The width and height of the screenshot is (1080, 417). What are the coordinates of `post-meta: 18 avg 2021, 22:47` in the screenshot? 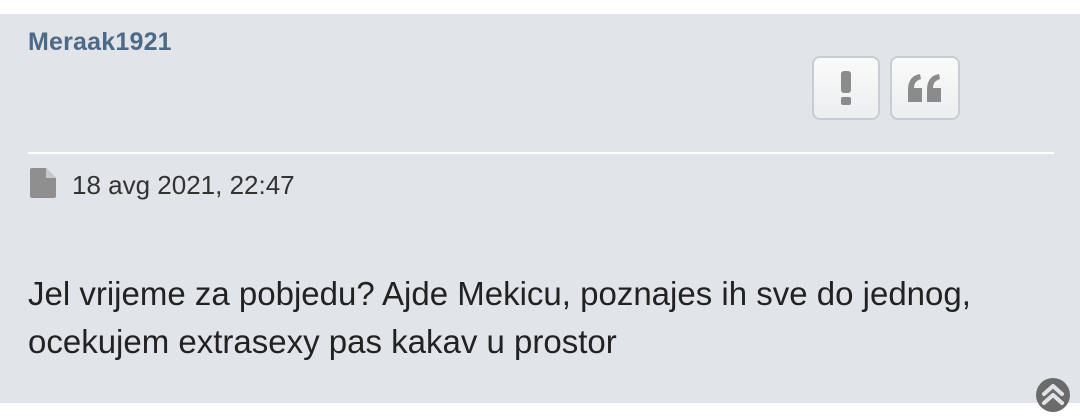 It's located at (162, 185).